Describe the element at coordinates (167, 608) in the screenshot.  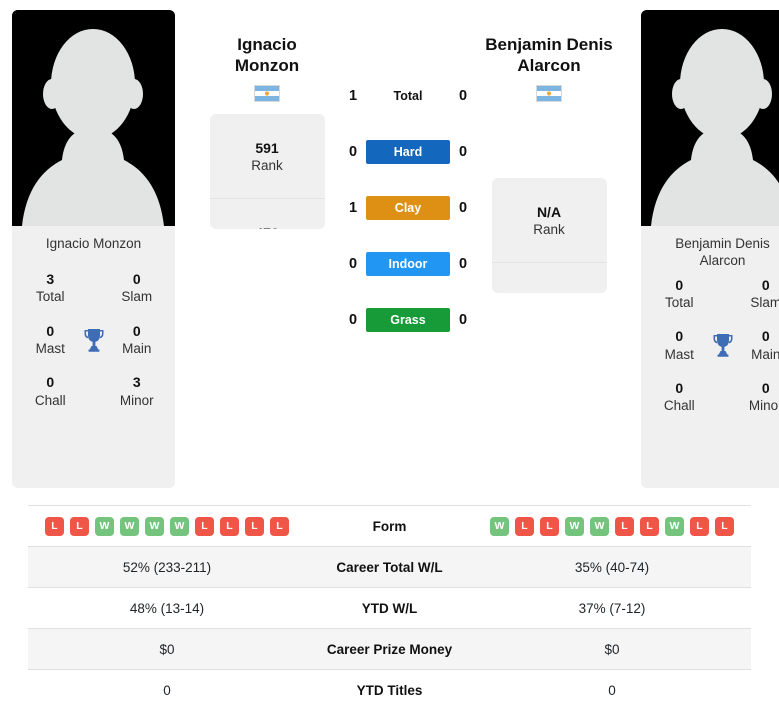
I see `left-ytd-wl: 48% (13-14)` at that location.